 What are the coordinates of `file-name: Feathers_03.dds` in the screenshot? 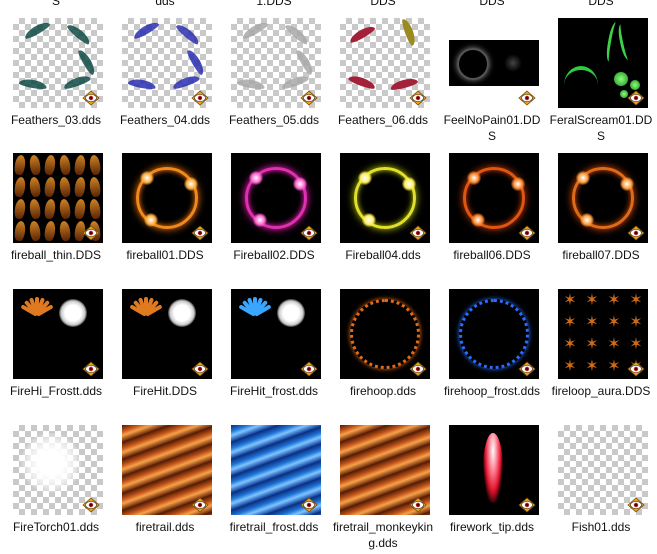 It's located at (56, 120).